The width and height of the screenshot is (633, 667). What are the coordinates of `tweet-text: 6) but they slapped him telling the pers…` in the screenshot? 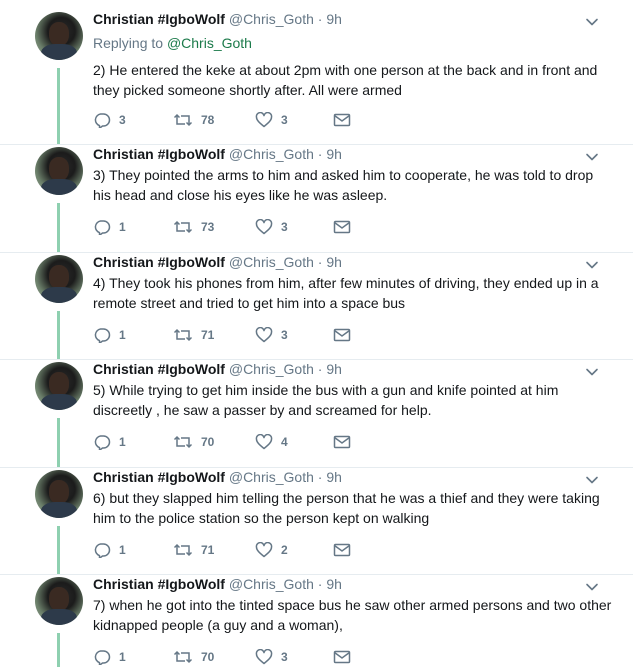 It's located at (346, 508).